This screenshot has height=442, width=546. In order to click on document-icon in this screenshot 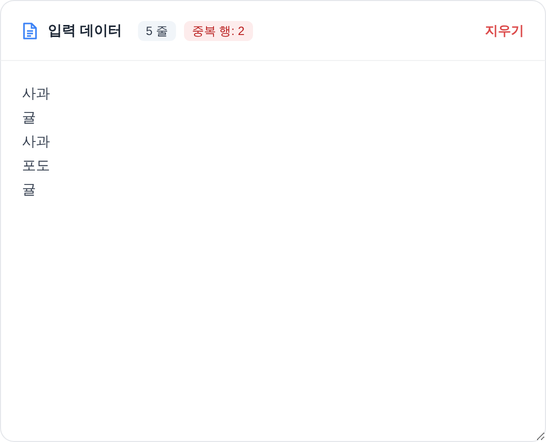, I will do `click(30, 31)`.